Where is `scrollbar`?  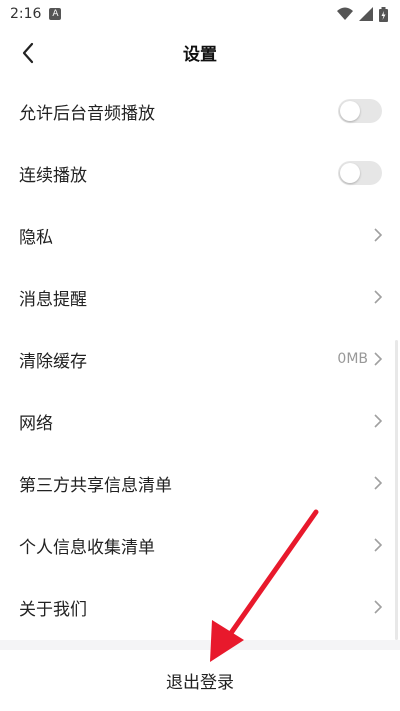 scrollbar is located at coordinates (396, 490).